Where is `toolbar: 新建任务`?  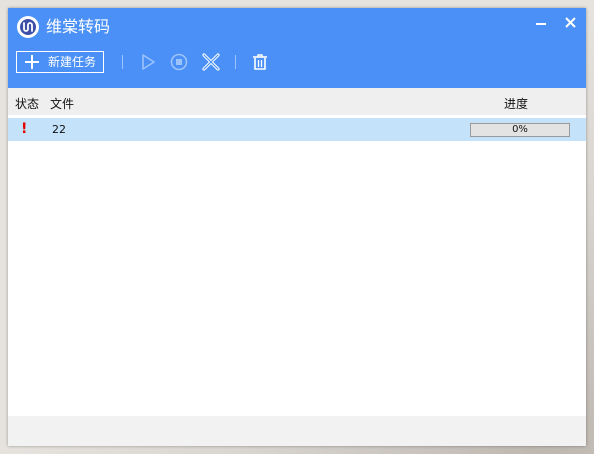
toolbar: 新建任务 is located at coordinates (297, 64).